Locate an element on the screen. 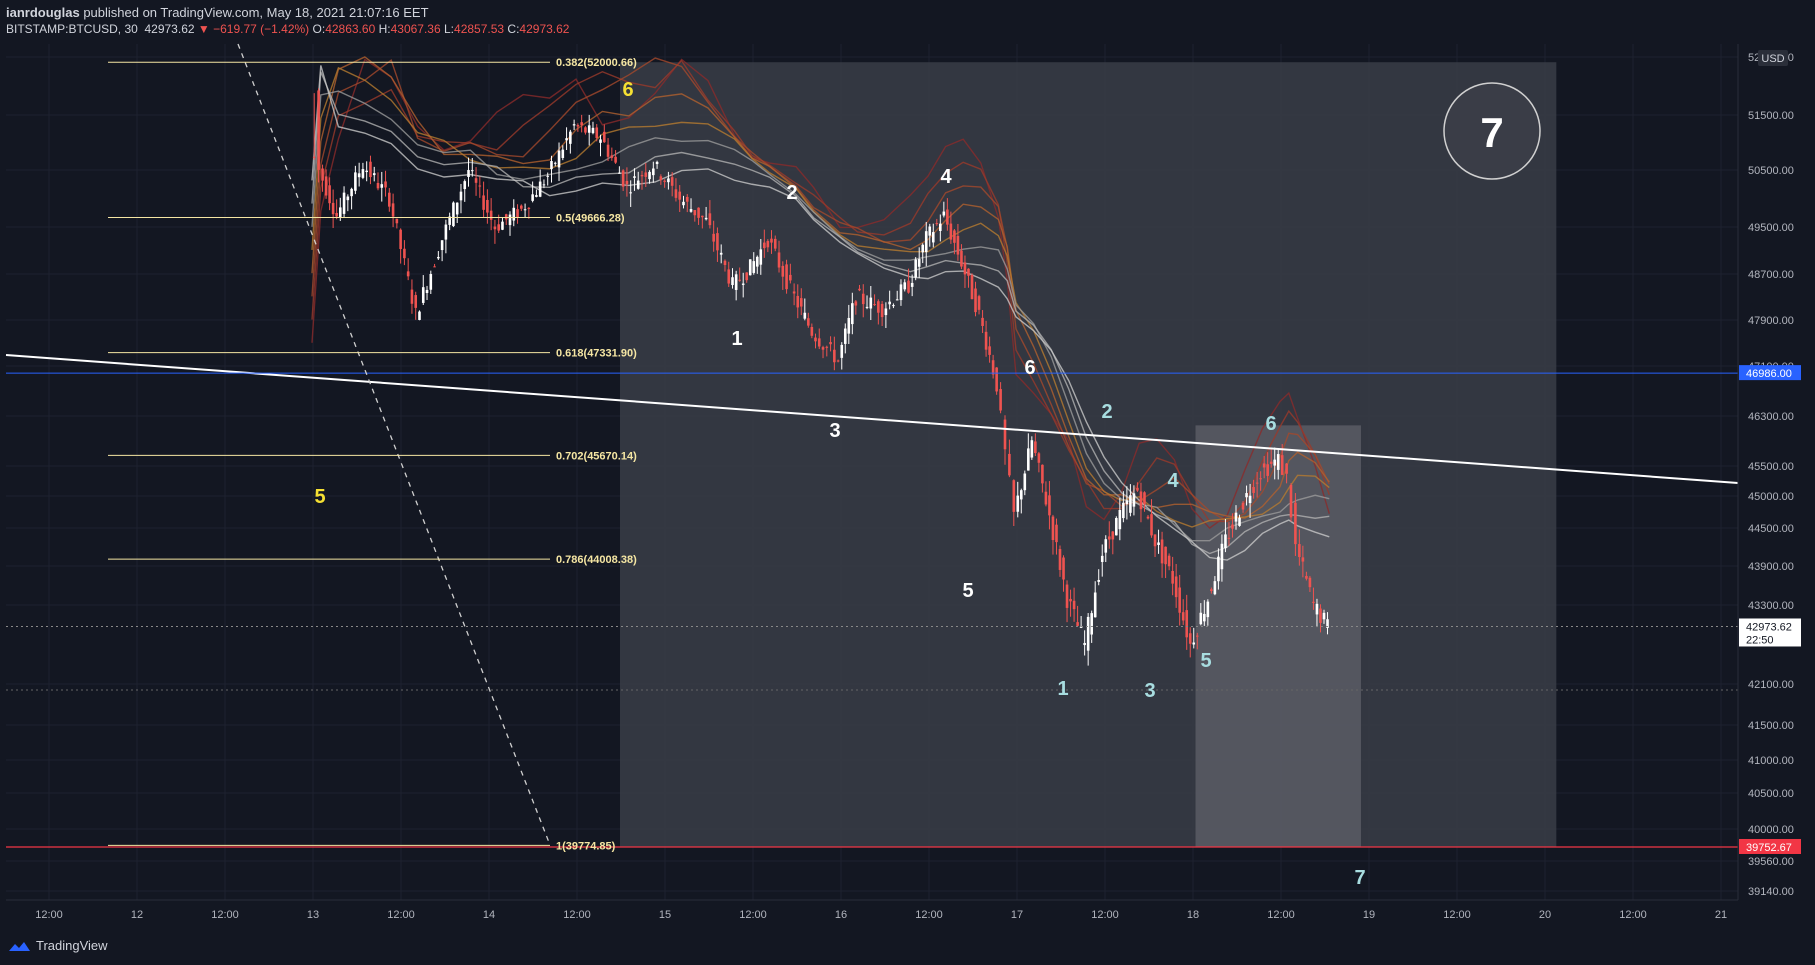 The image size is (1815, 965). wave-circle-label: 7 is located at coordinates (1491, 132).